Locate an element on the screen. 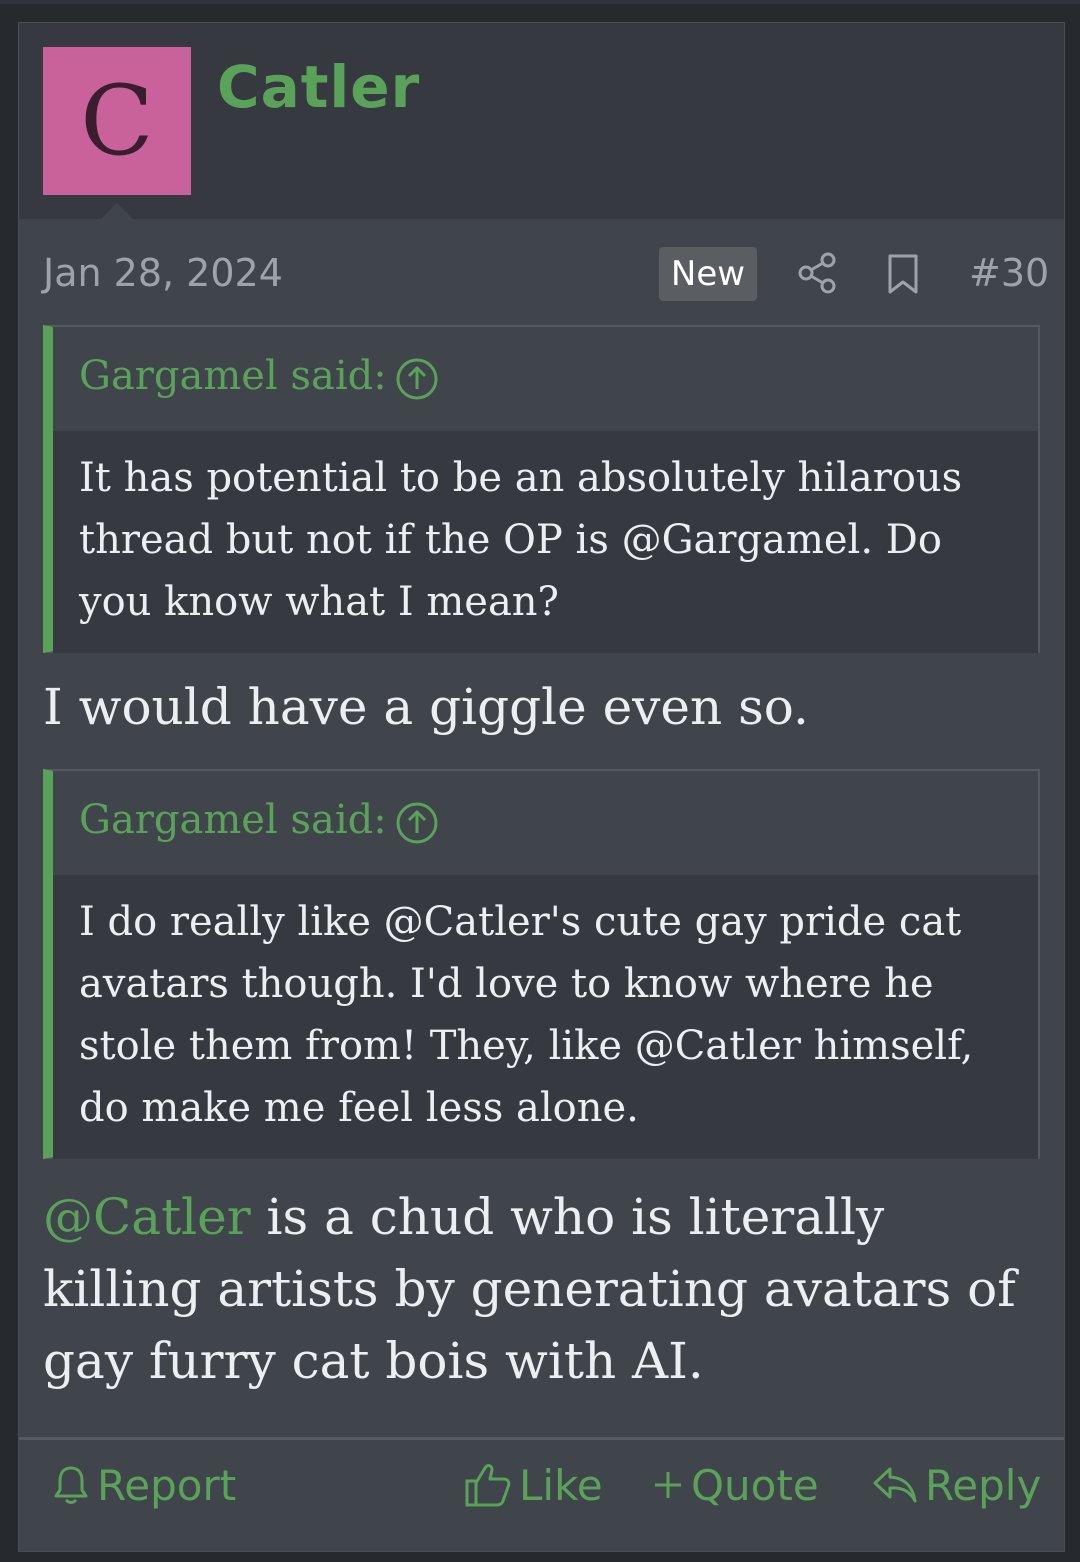 This screenshot has width=1080, height=1562. like-label: Like is located at coordinates (561, 1485).